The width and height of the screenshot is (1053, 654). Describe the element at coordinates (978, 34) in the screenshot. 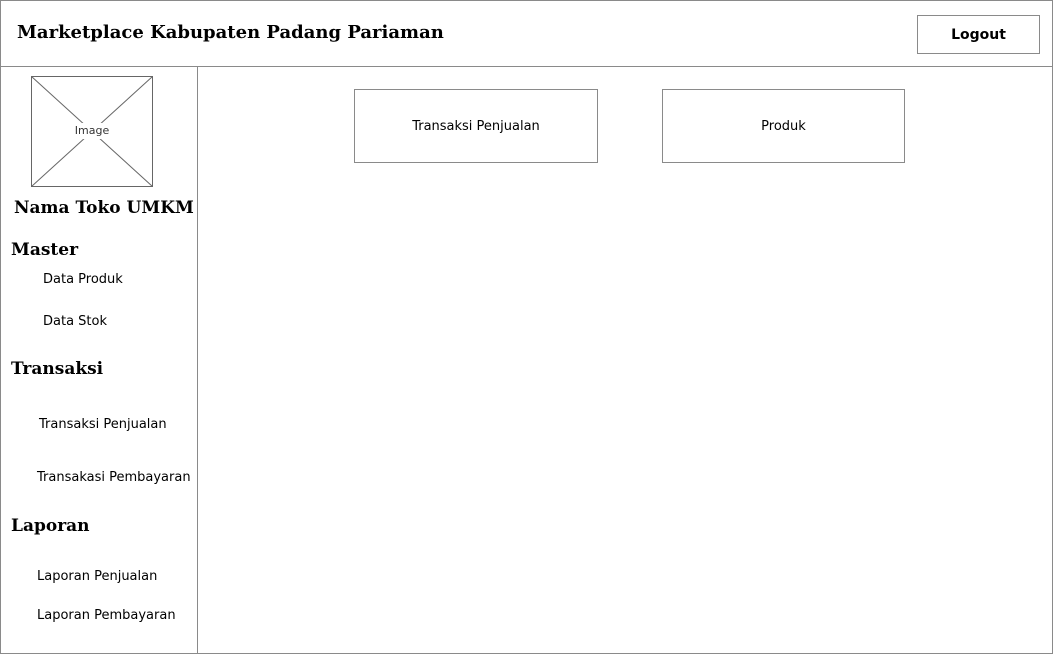

I see `logout-button: Logout` at that location.